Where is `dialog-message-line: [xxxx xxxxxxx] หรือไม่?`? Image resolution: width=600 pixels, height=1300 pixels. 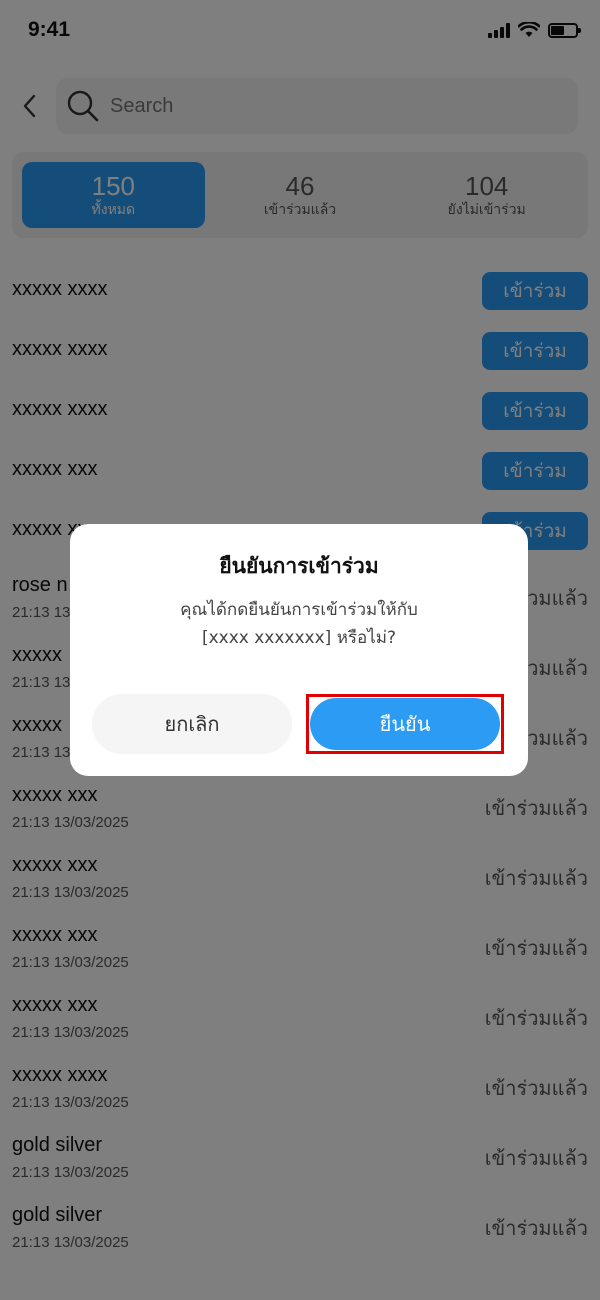 dialog-message-line: [xxxx xxxxxxx] หรือไม่? is located at coordinates (299, 638).